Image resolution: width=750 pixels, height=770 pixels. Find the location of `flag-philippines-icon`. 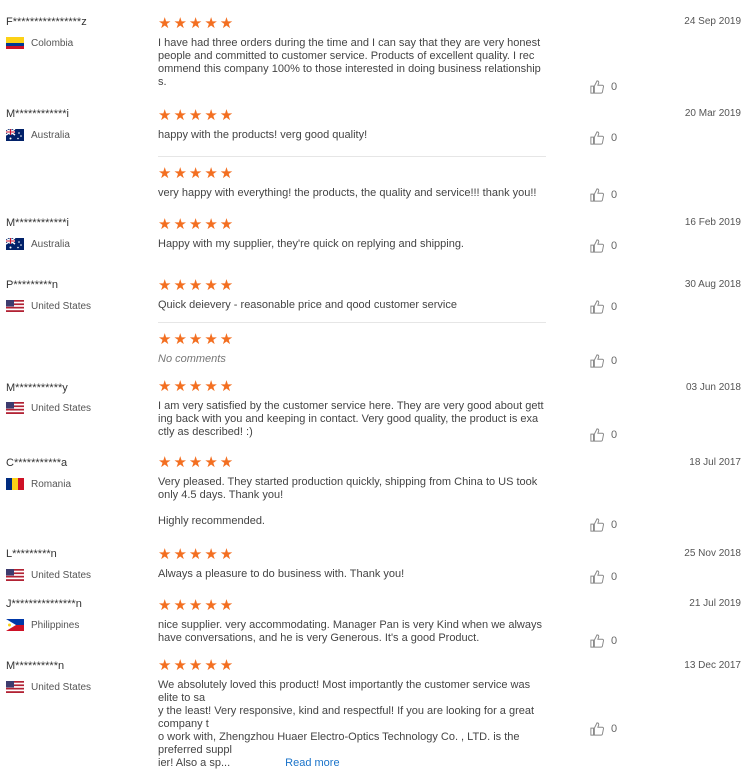

flag-philippines-icon is located at coordinates (15, 625).